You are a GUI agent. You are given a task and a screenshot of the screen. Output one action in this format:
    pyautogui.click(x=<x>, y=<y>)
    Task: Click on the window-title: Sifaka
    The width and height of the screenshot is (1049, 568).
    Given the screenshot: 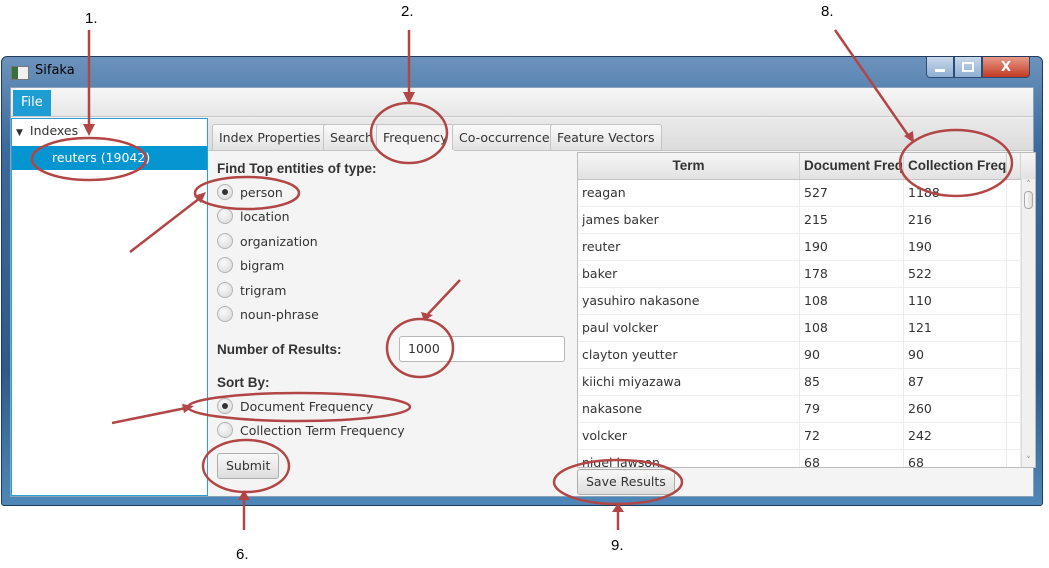 What is the action you would take?
    pyautogui.click(x=55, y=70)
    